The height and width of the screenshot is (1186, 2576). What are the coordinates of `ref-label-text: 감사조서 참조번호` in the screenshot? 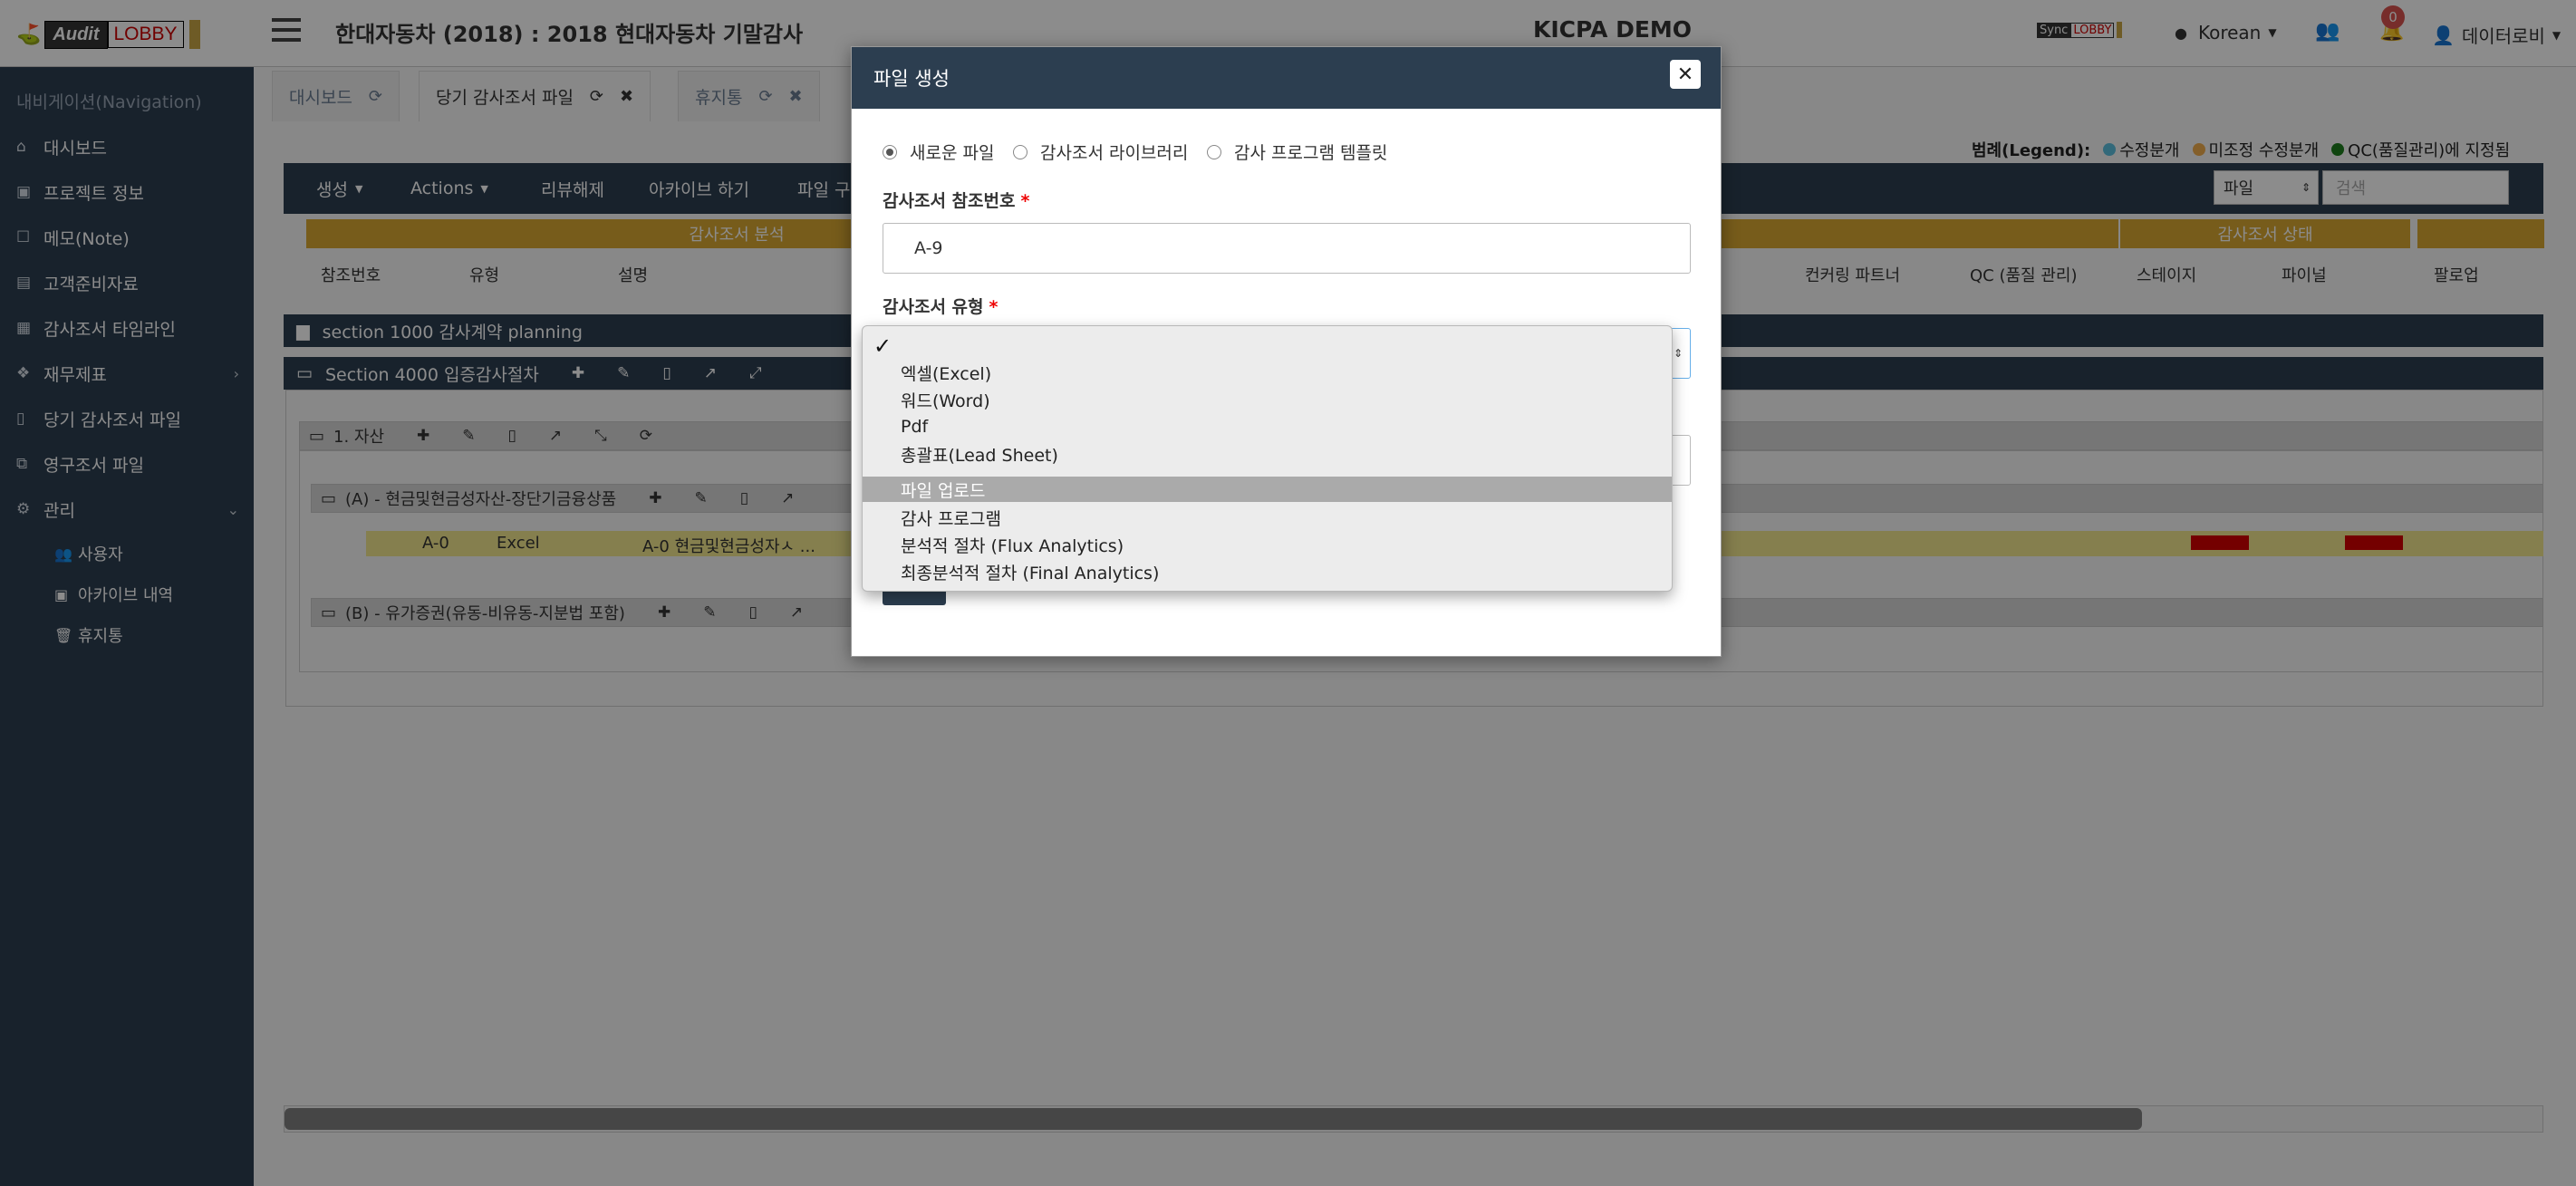 It's located at (949, 201).